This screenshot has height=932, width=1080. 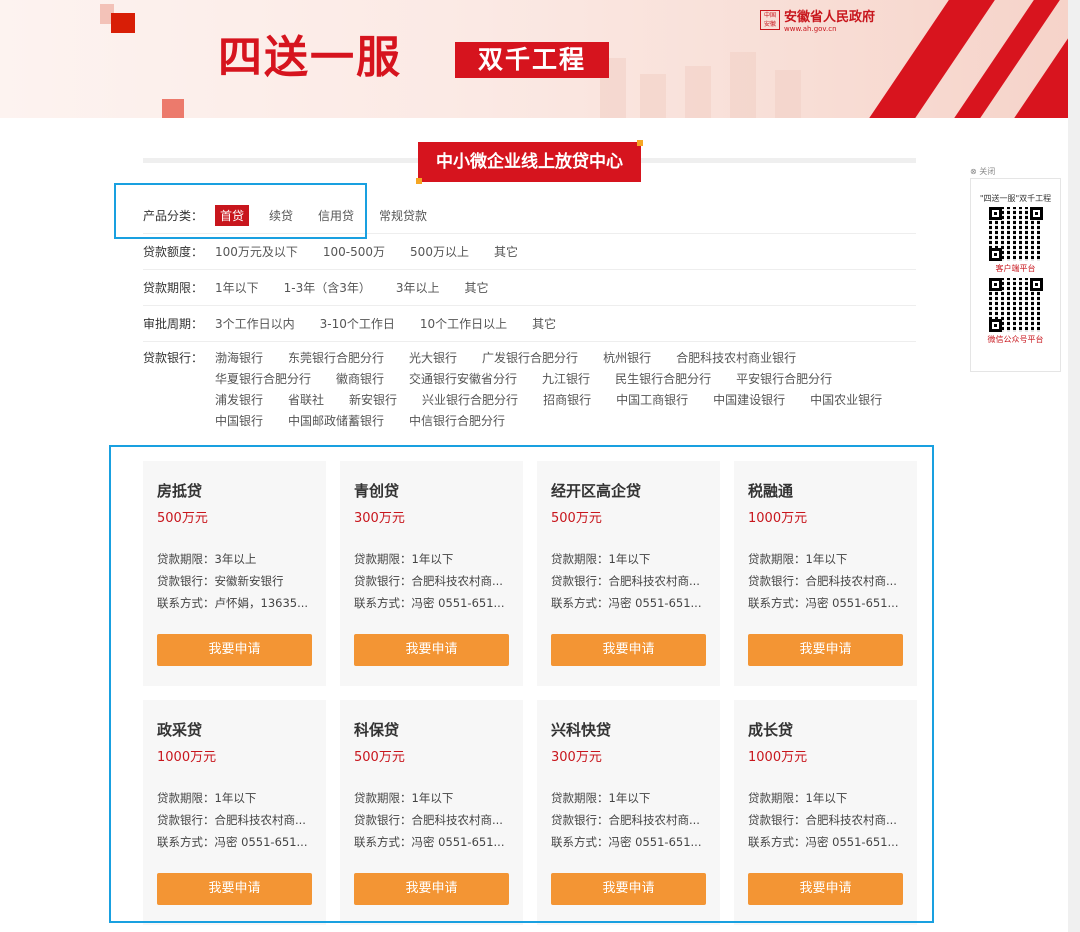 What do you see at coordinates (237, 287) in the screenshot?
I see `filter-option: 1年以下` at bounding box center [237, 287].